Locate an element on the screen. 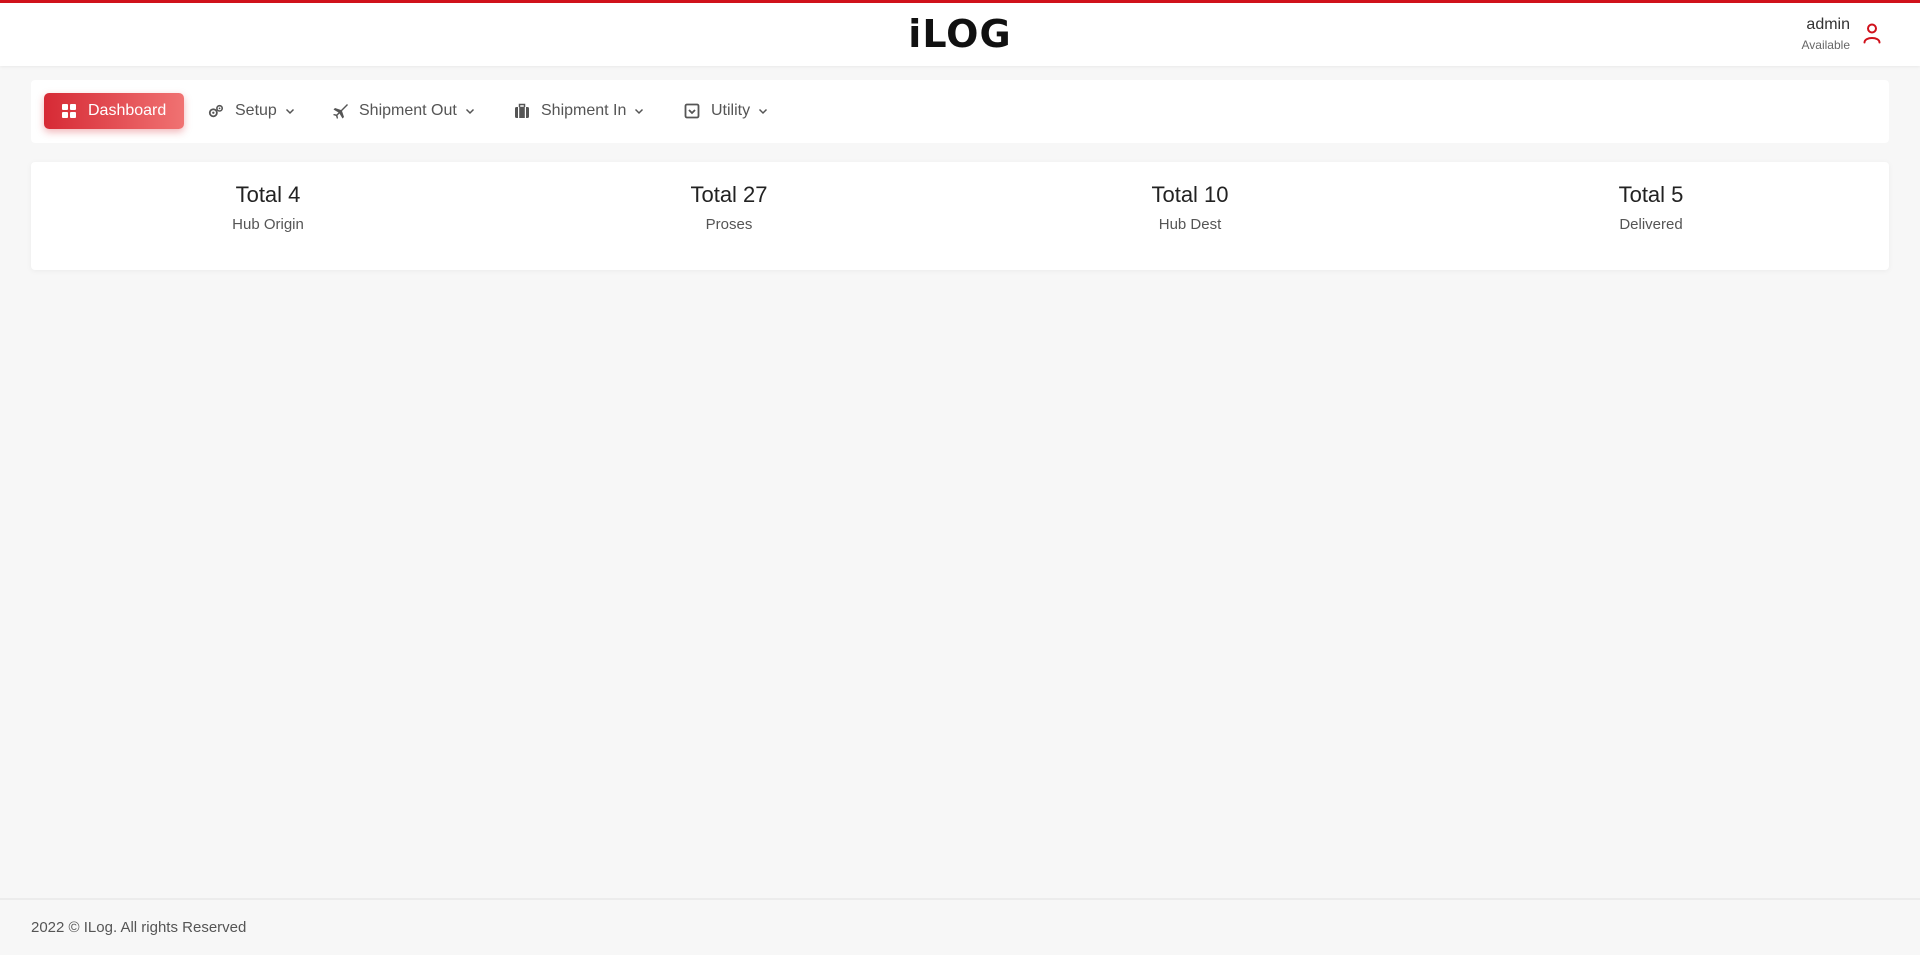 This screenshot has height=955, width=1920. user-status: Available is located at coordinates (1825, 45).